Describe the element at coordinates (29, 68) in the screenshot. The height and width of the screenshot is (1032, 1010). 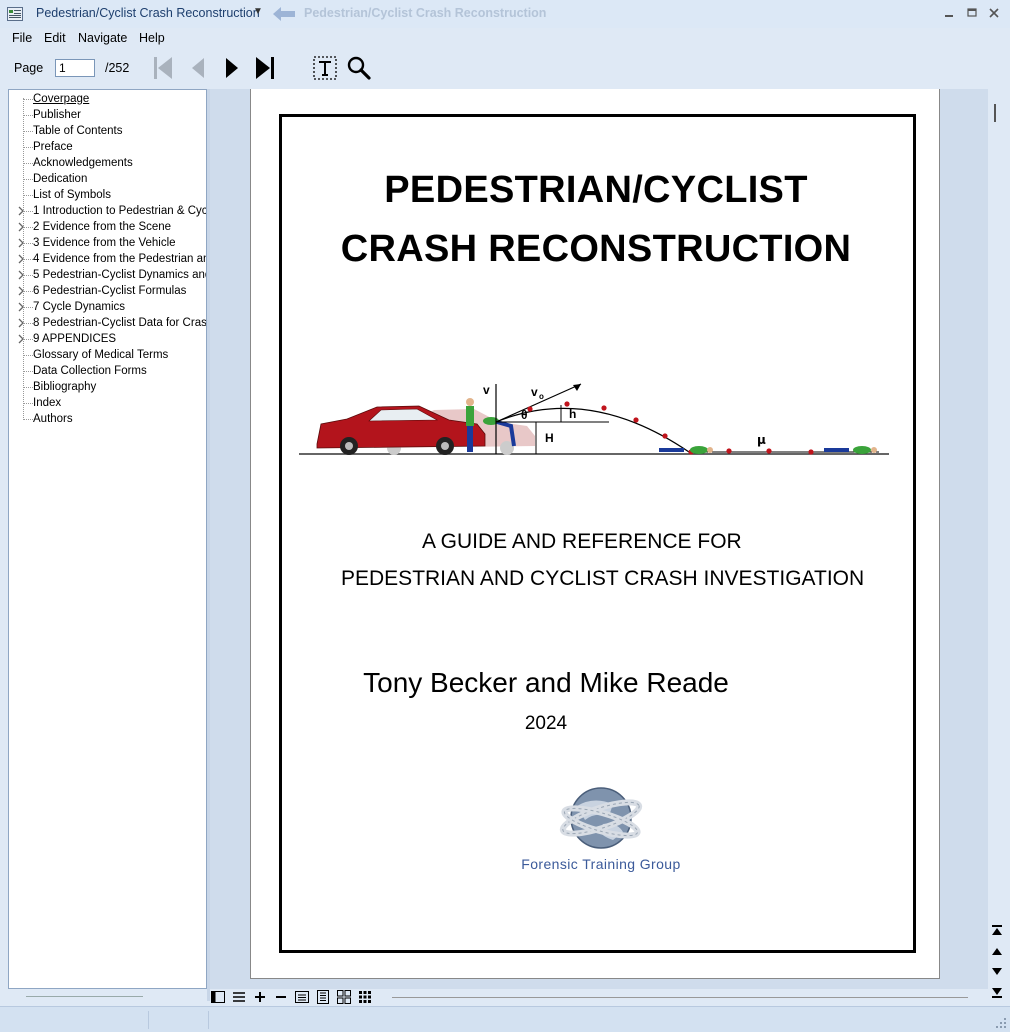
I see `page-label: Page` at that location.